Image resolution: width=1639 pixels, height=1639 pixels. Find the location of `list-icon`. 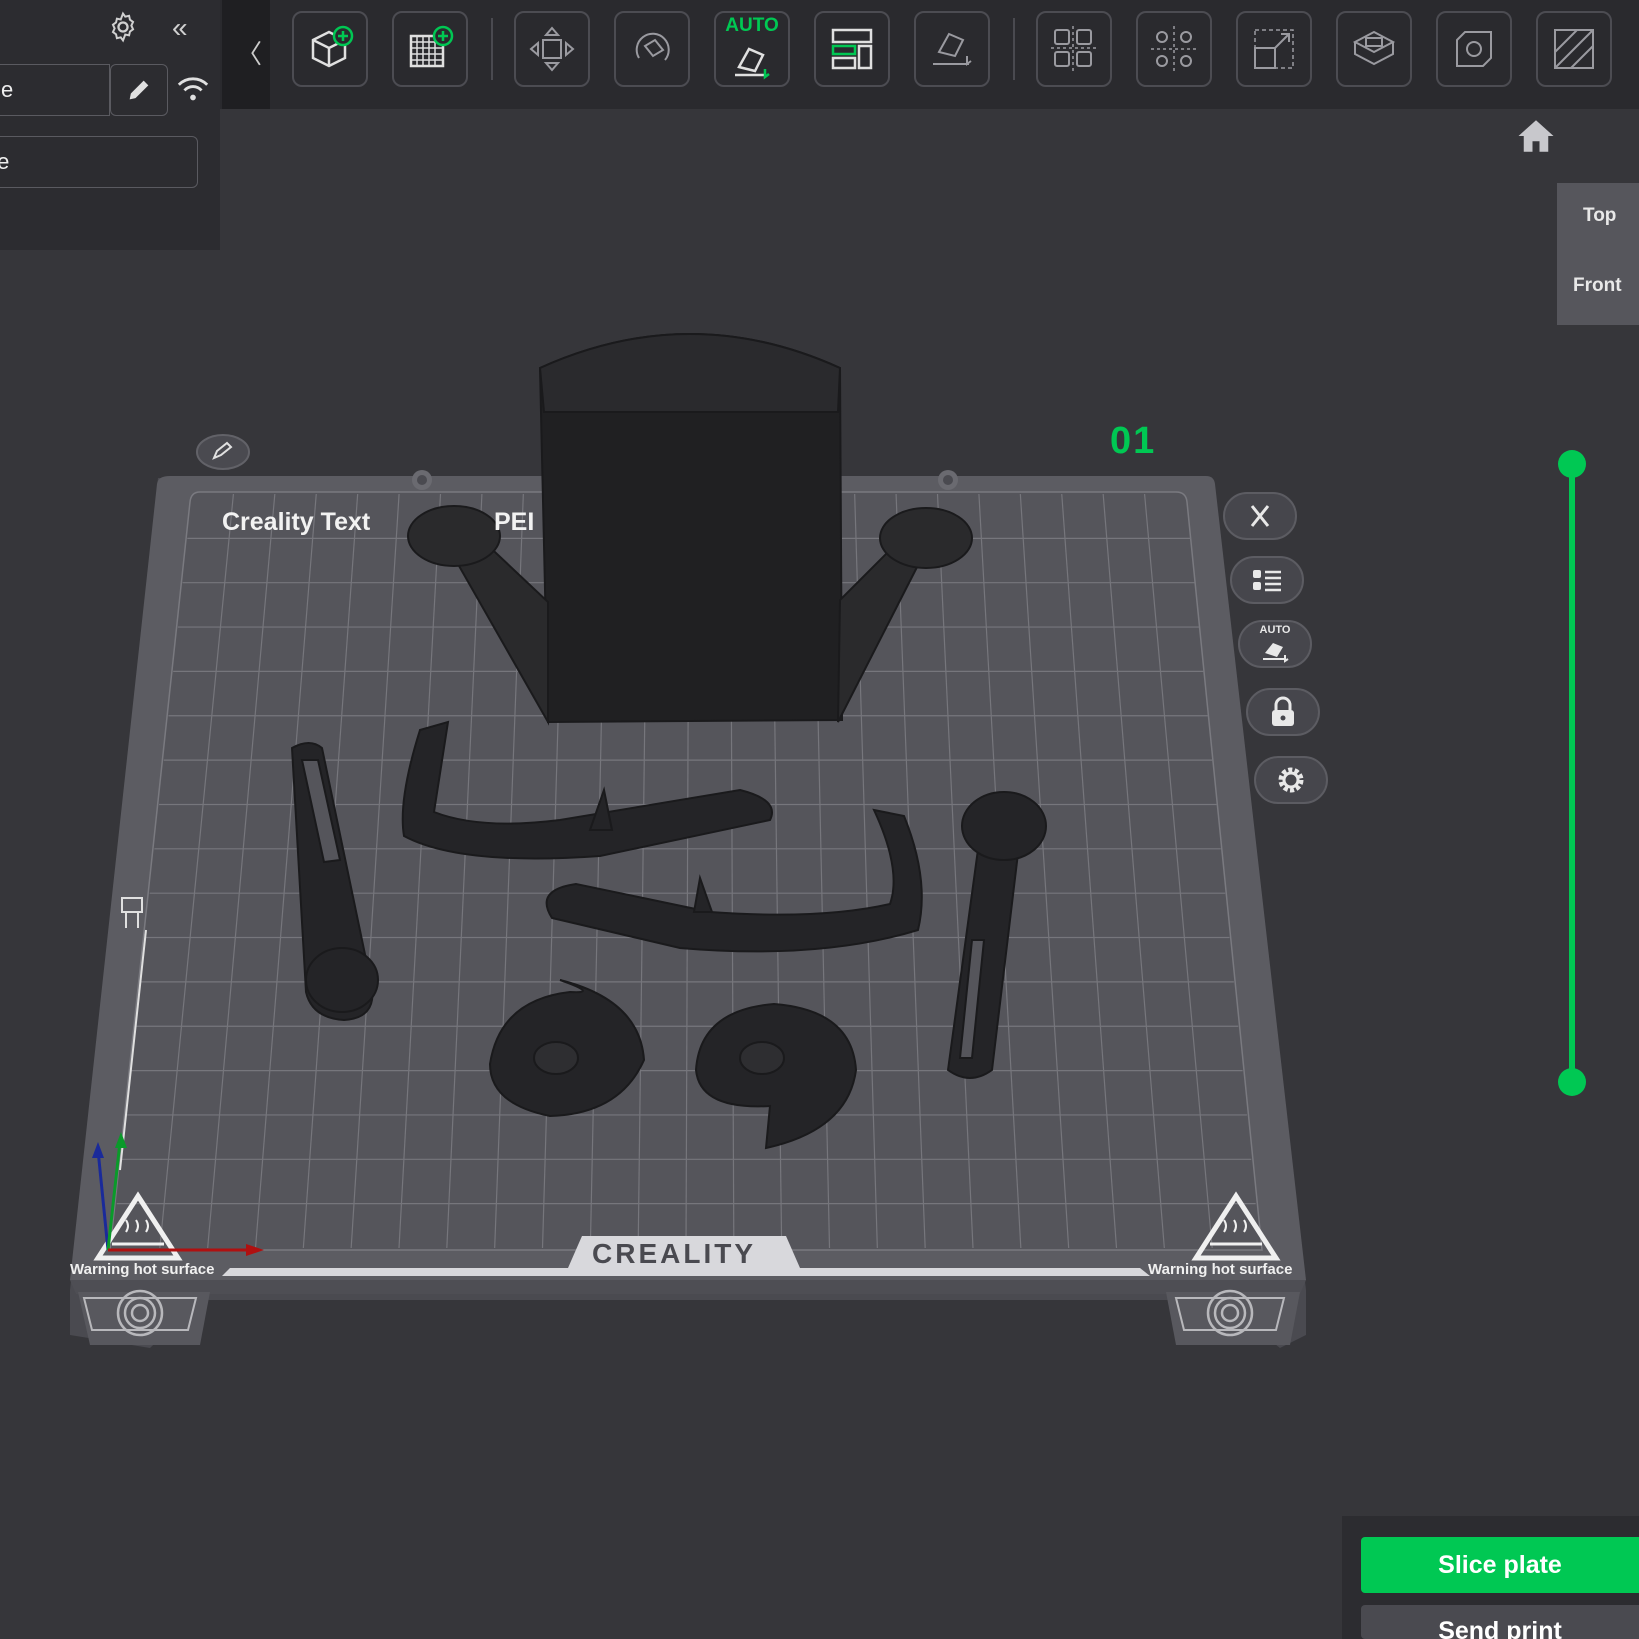

list-icon is located at coordinates (1267, 581).